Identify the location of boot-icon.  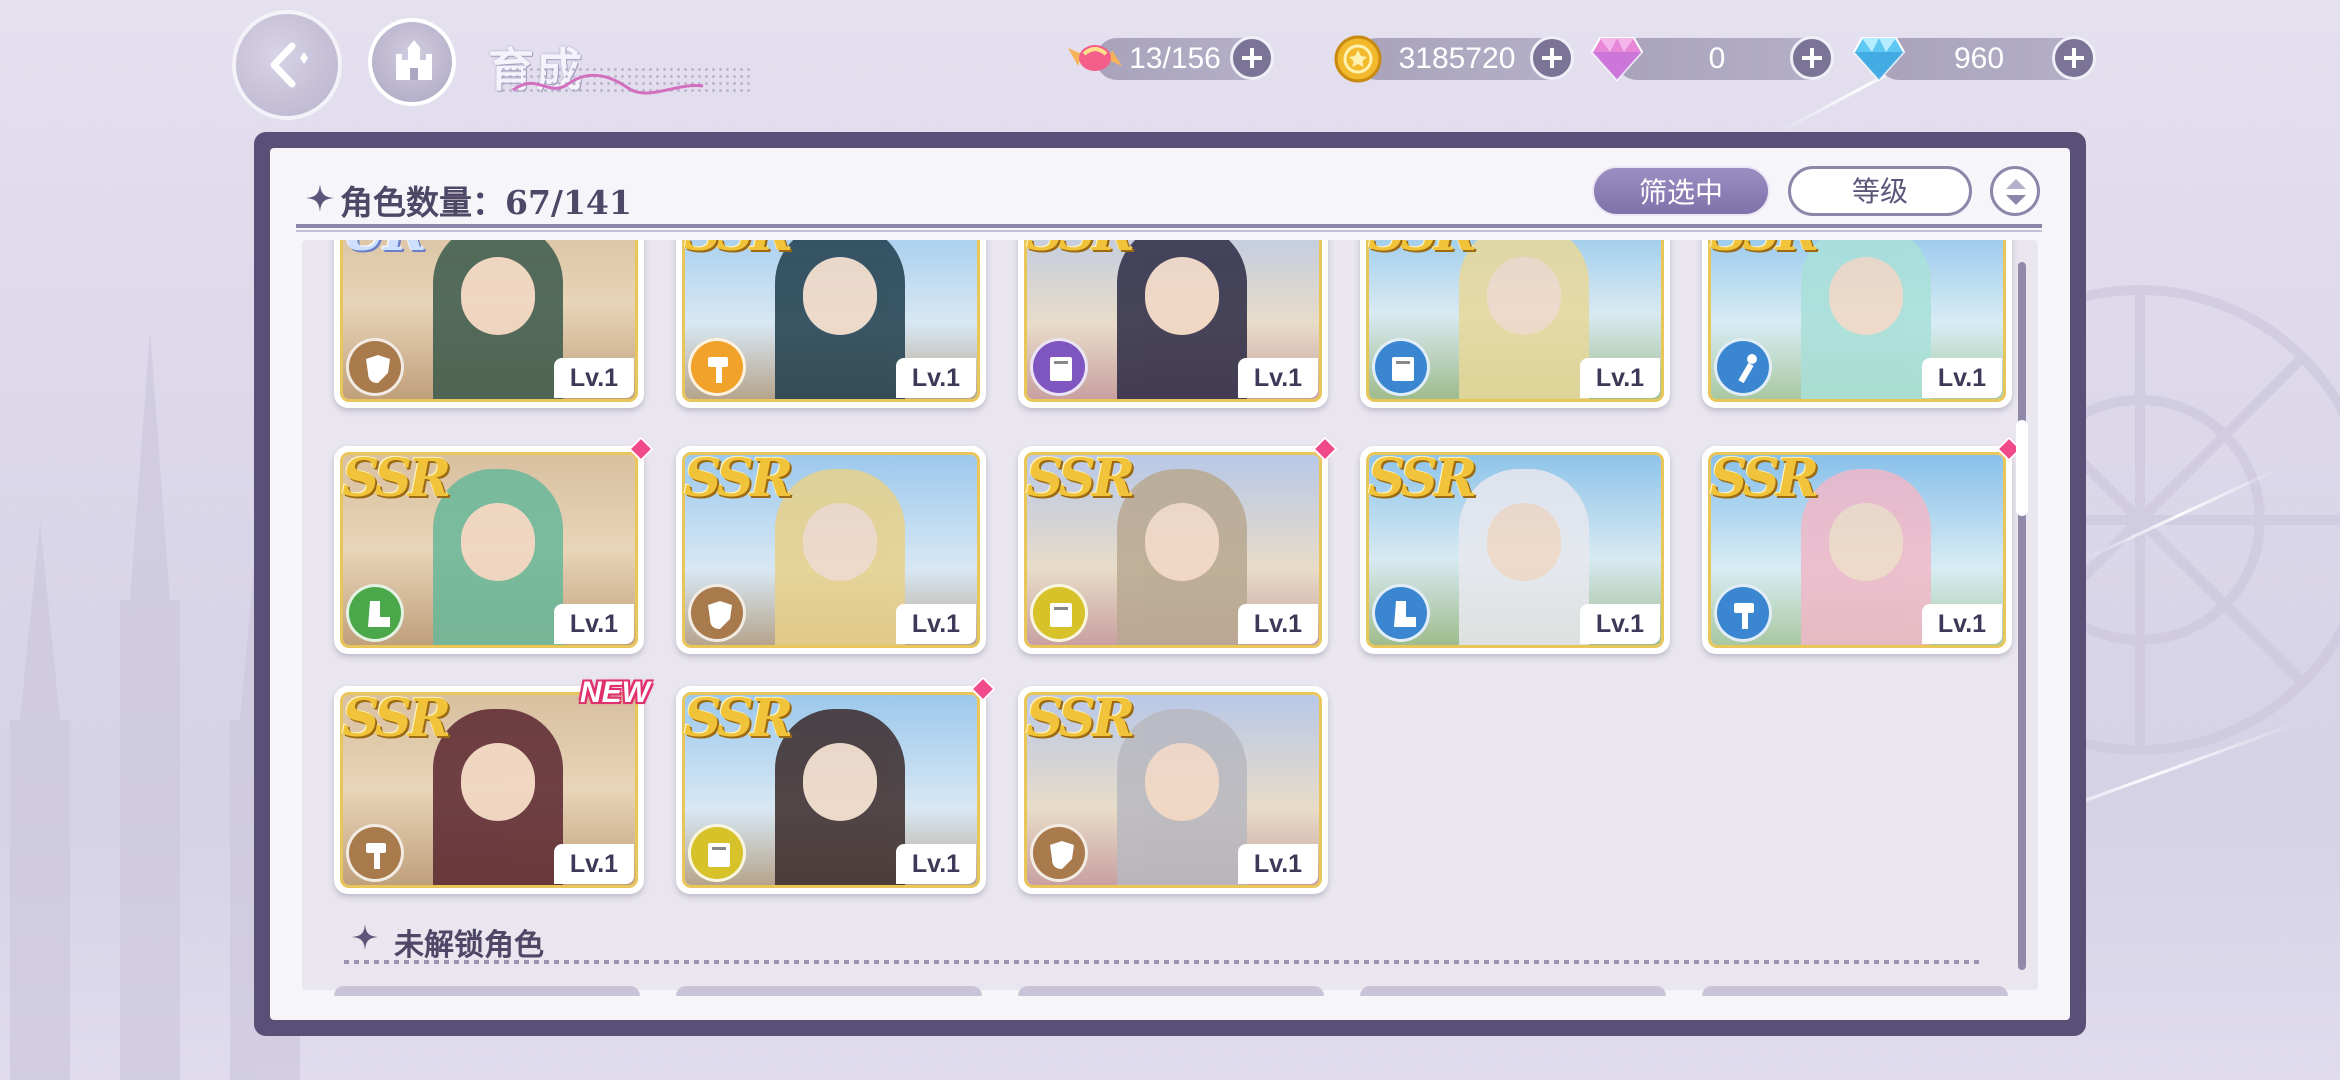
(1405, 614).